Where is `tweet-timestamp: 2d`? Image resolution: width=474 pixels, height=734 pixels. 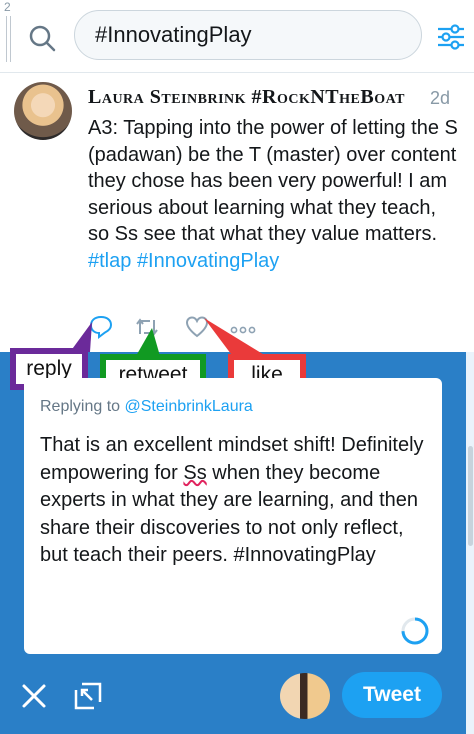
tweet-timestamp: 2d is located at coordinates (440, 98).